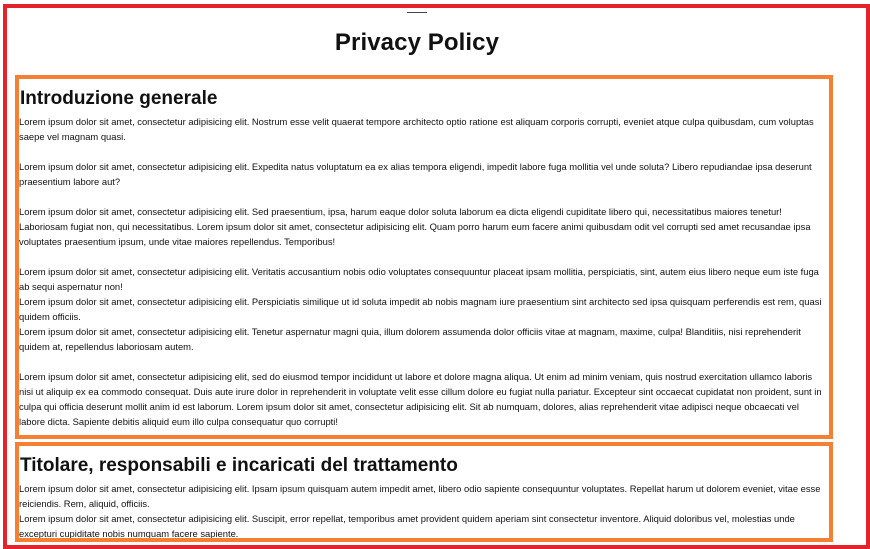 The width and height of the screenshot is (870, 549). What do you see at coordinates (417, 12) in the screenshot?
I see `top-divider-mark` at bounding box center [417, 12].